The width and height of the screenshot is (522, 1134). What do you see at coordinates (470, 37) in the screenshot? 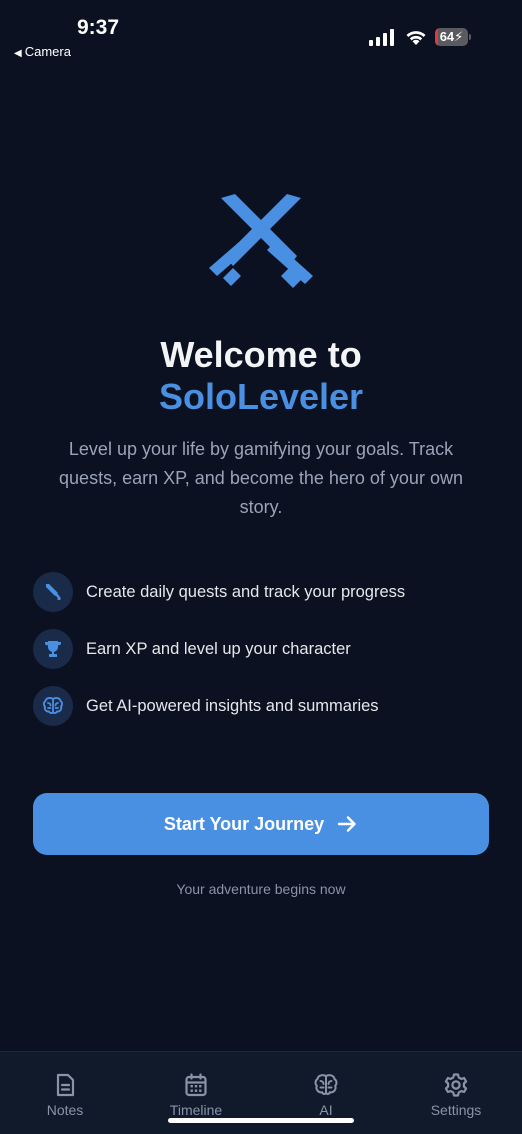
I see `battery-nub` at bounding box center [470, 37].